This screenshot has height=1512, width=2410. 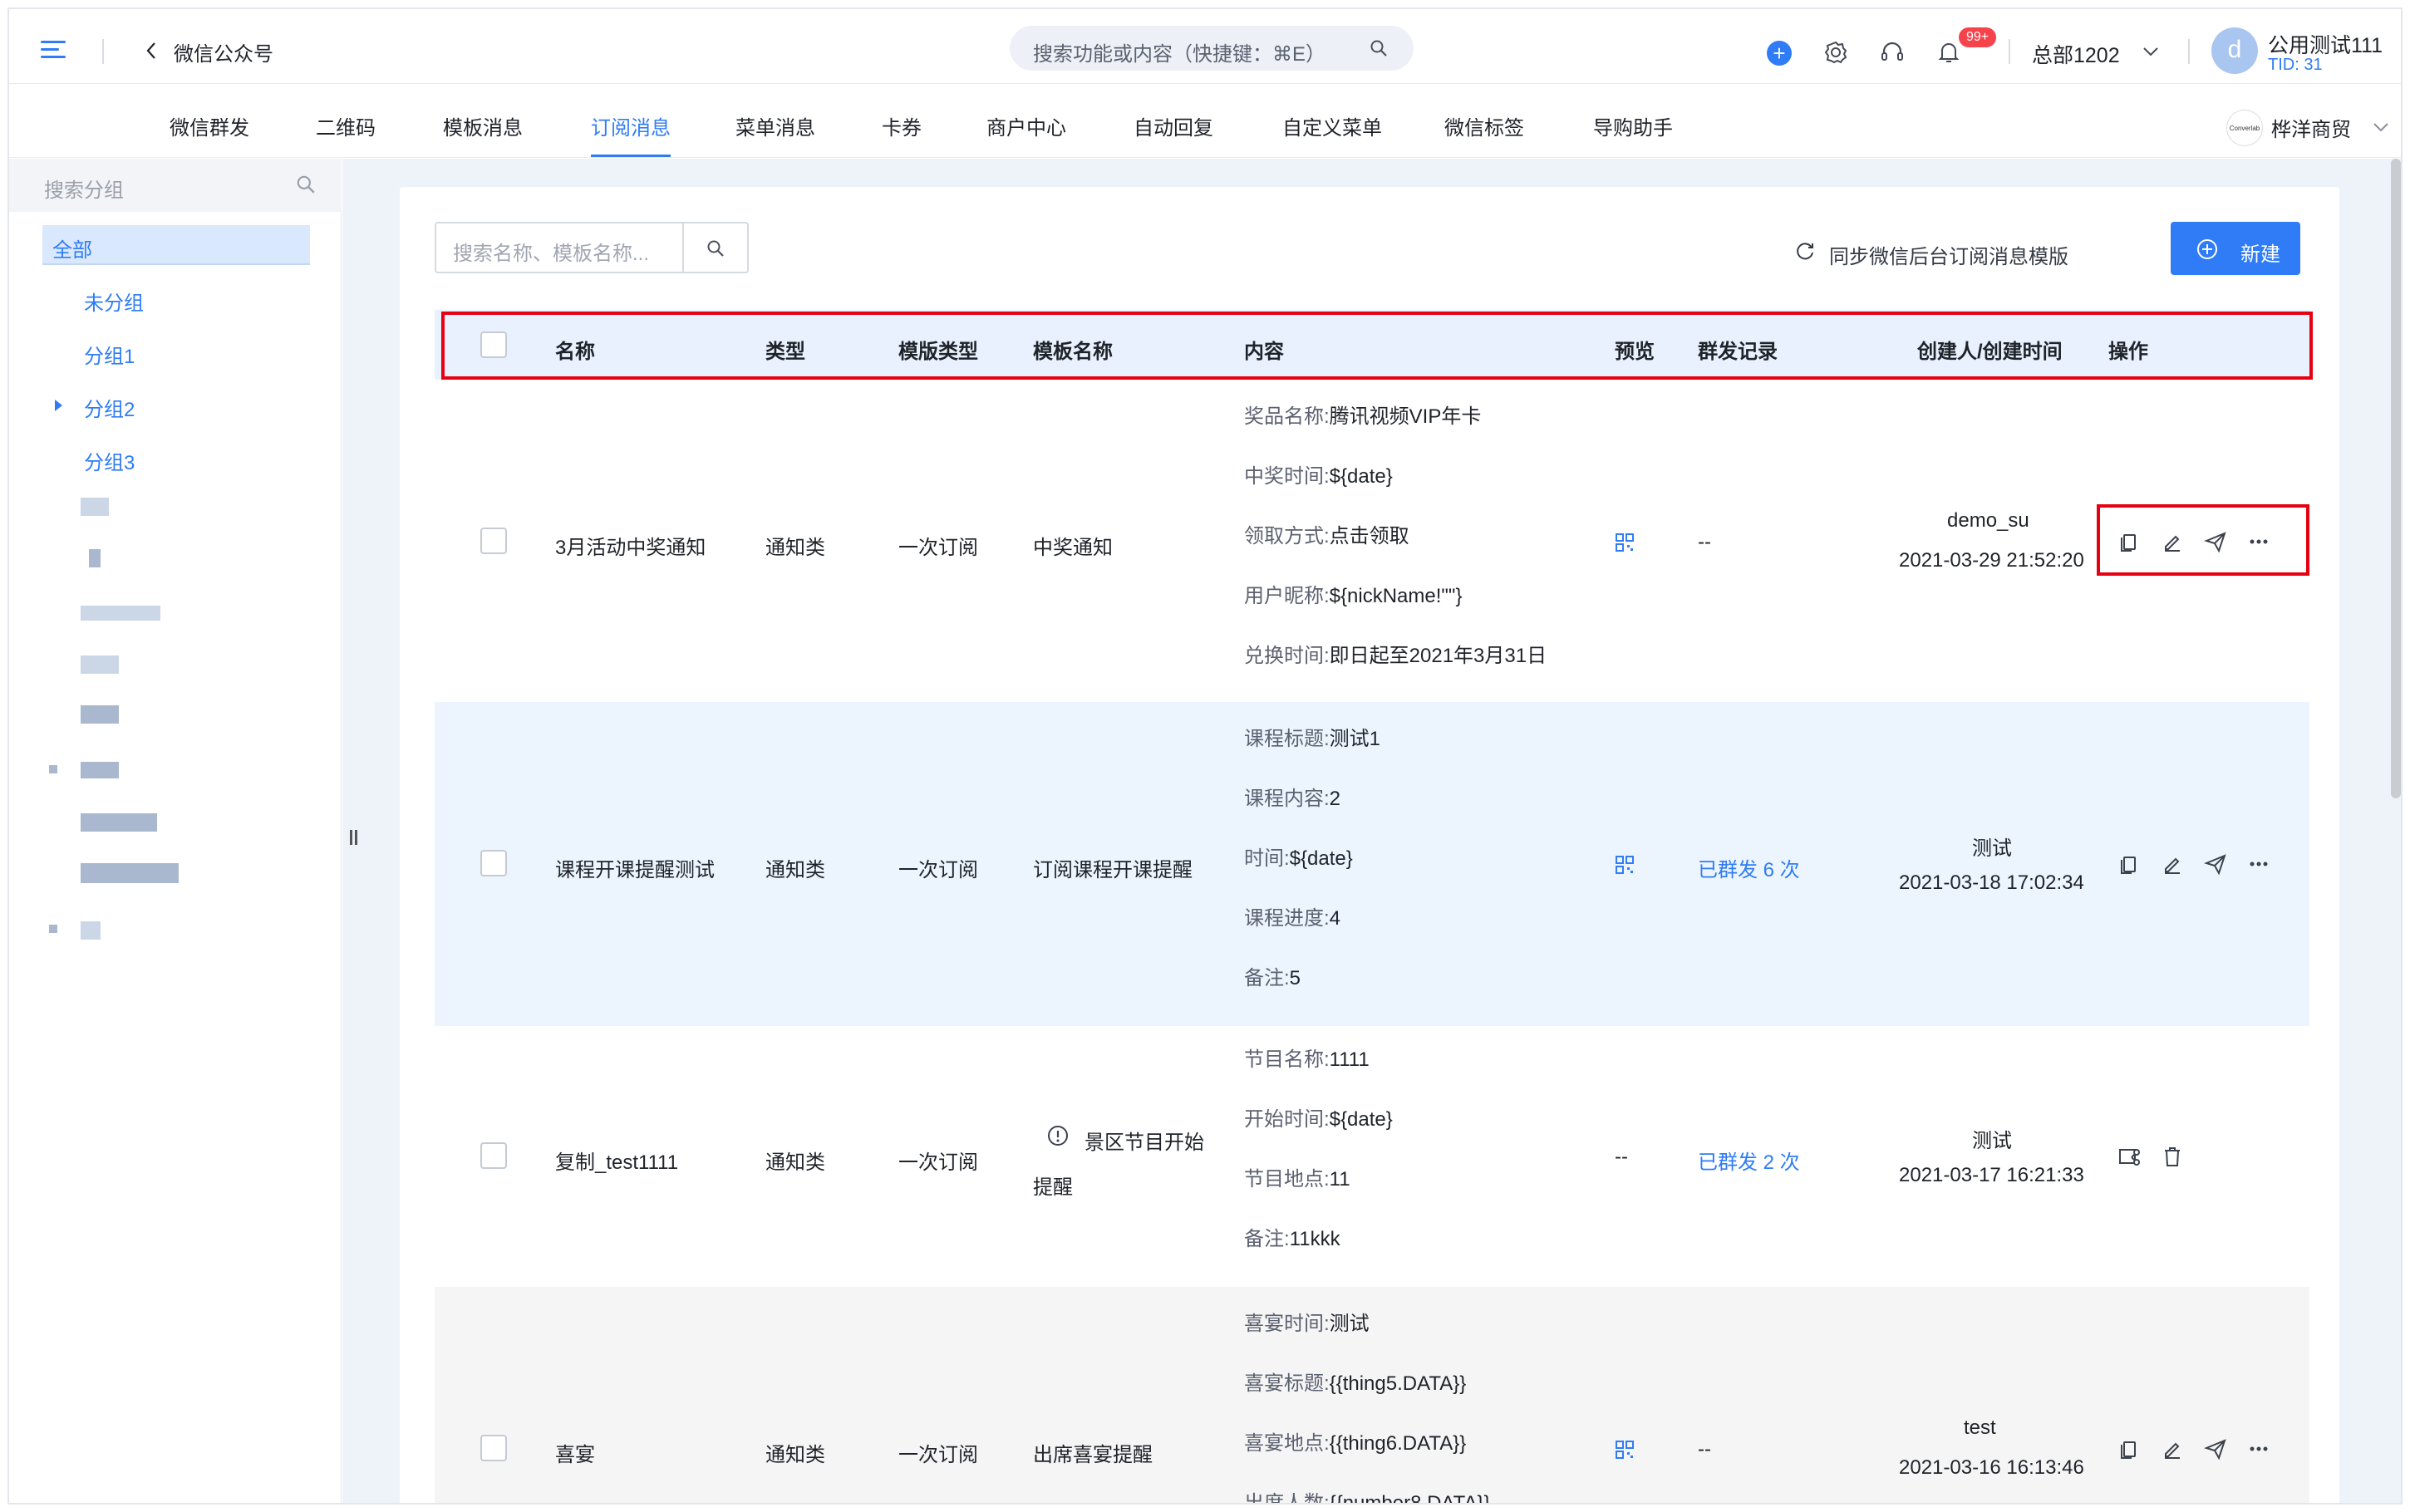 I want to click on new-button: 新建, so click(x=2235, y=249).